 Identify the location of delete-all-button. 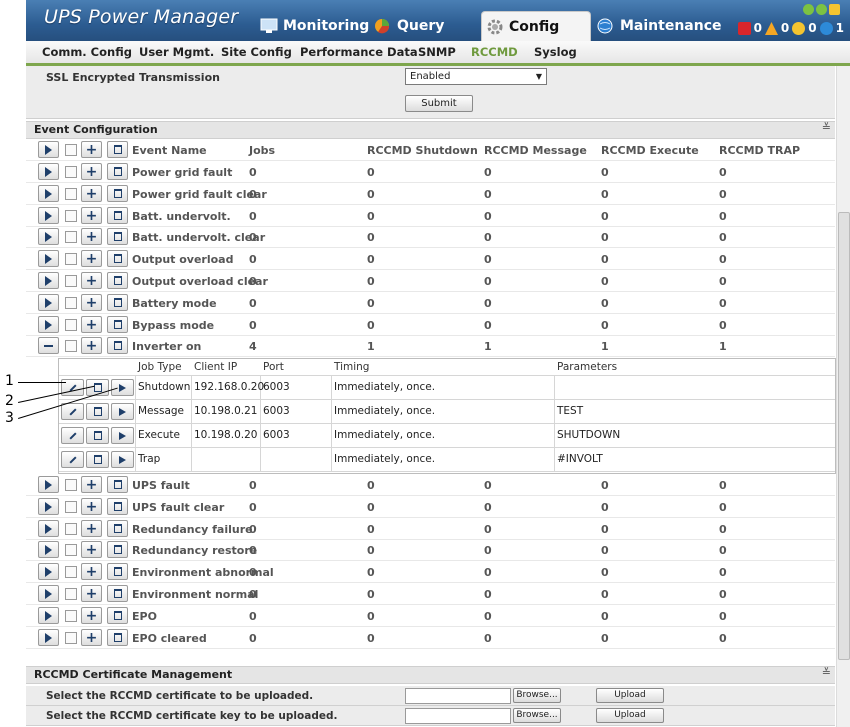
(117, 149).